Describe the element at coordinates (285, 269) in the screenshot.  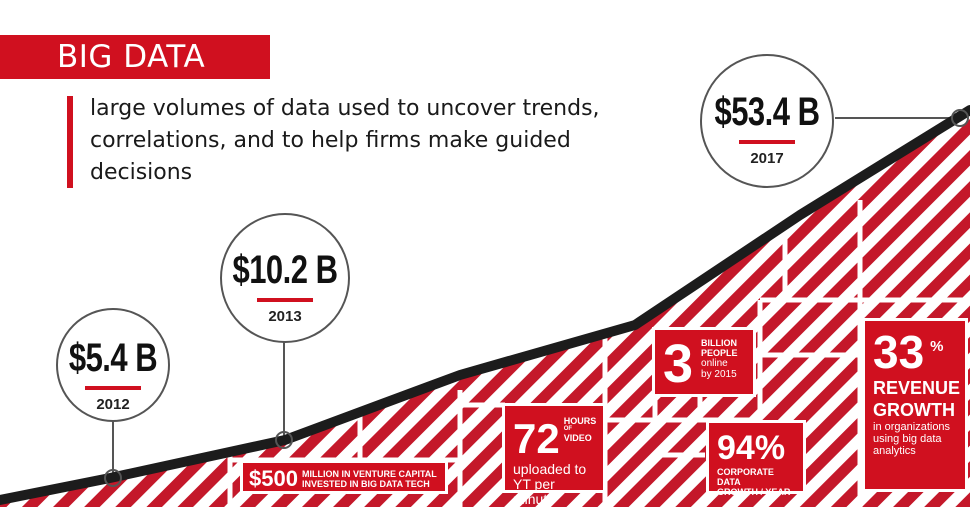
I see `milestone-value: $10.2 B` at that location.